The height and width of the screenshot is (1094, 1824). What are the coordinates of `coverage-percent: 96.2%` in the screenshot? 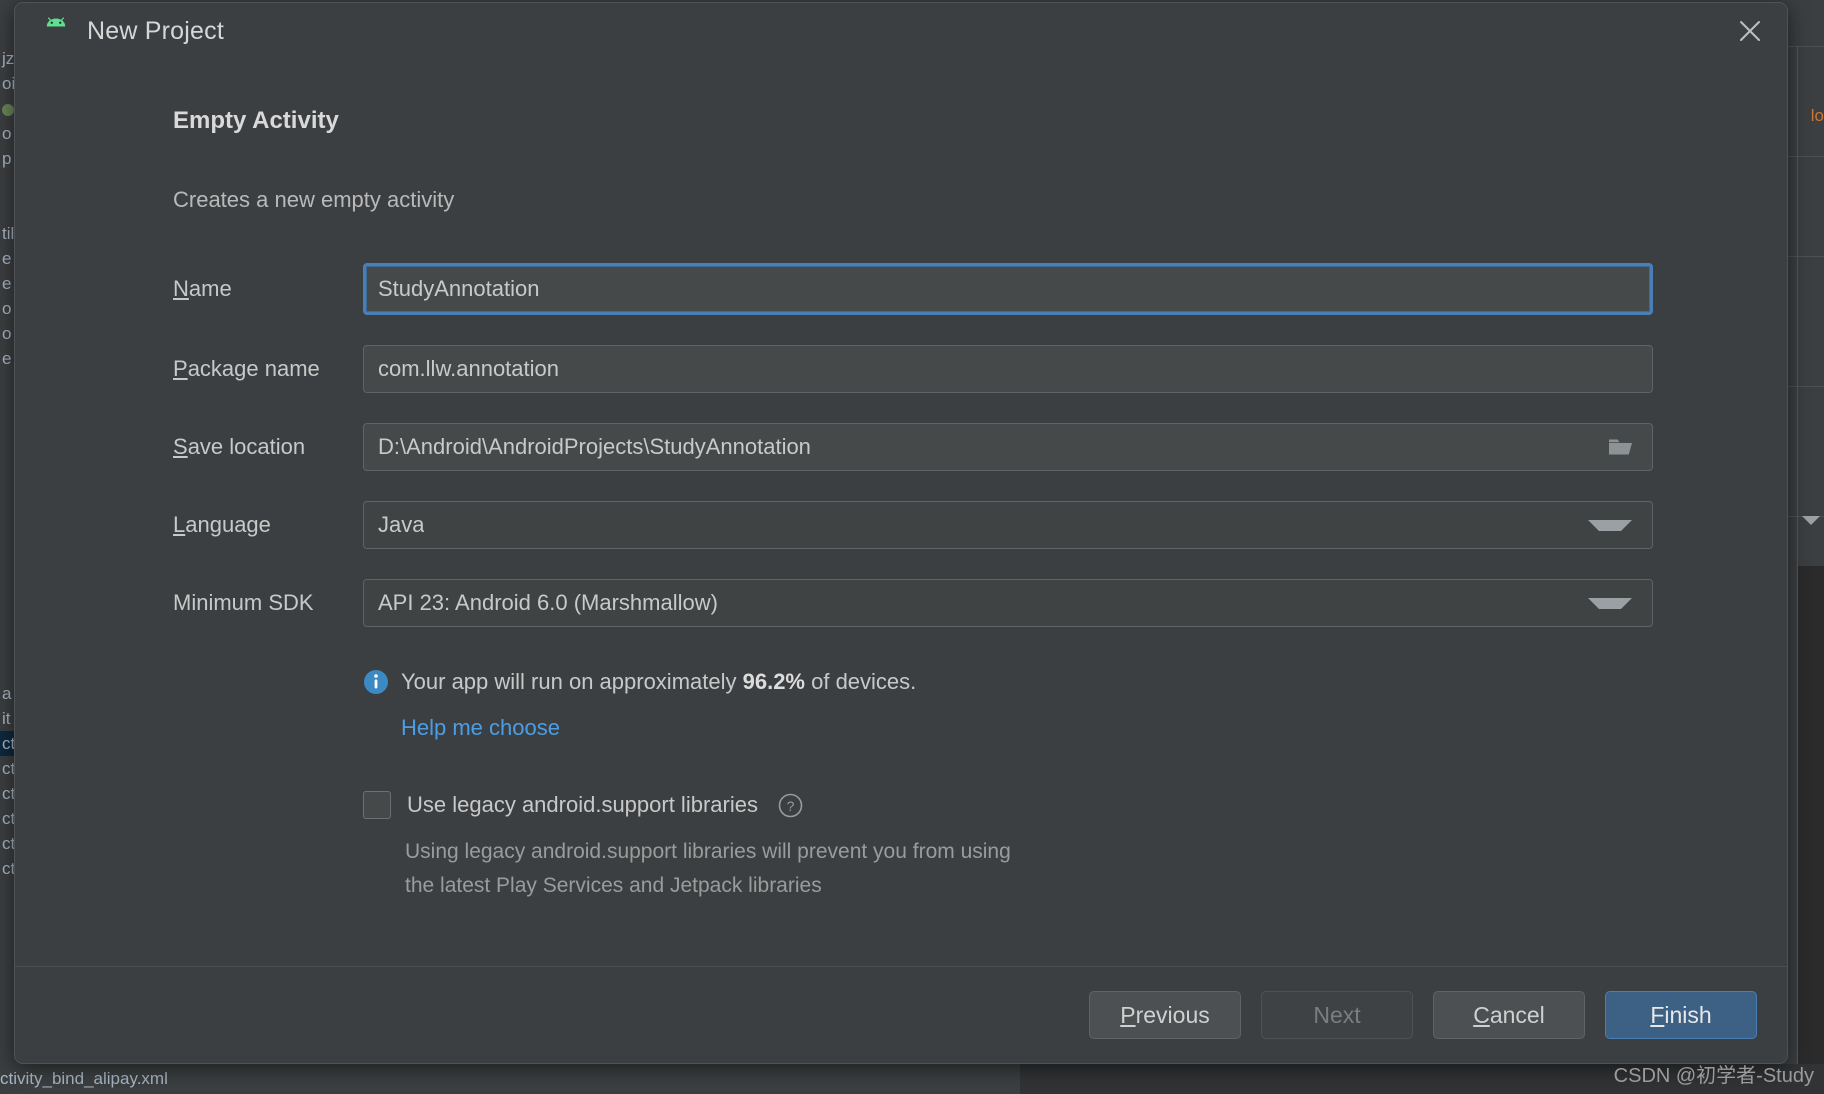 It's located at (773, 681).